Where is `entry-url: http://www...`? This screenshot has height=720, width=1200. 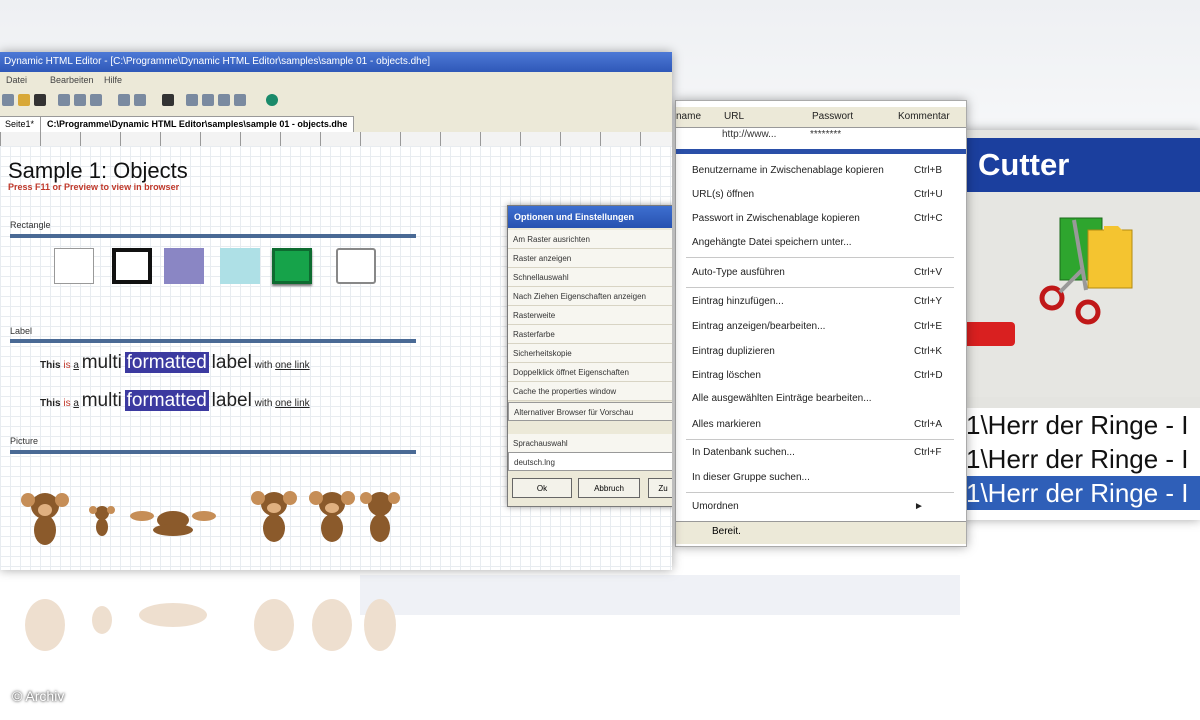
entry-url: http://www... is located at coordinates (749, 134).